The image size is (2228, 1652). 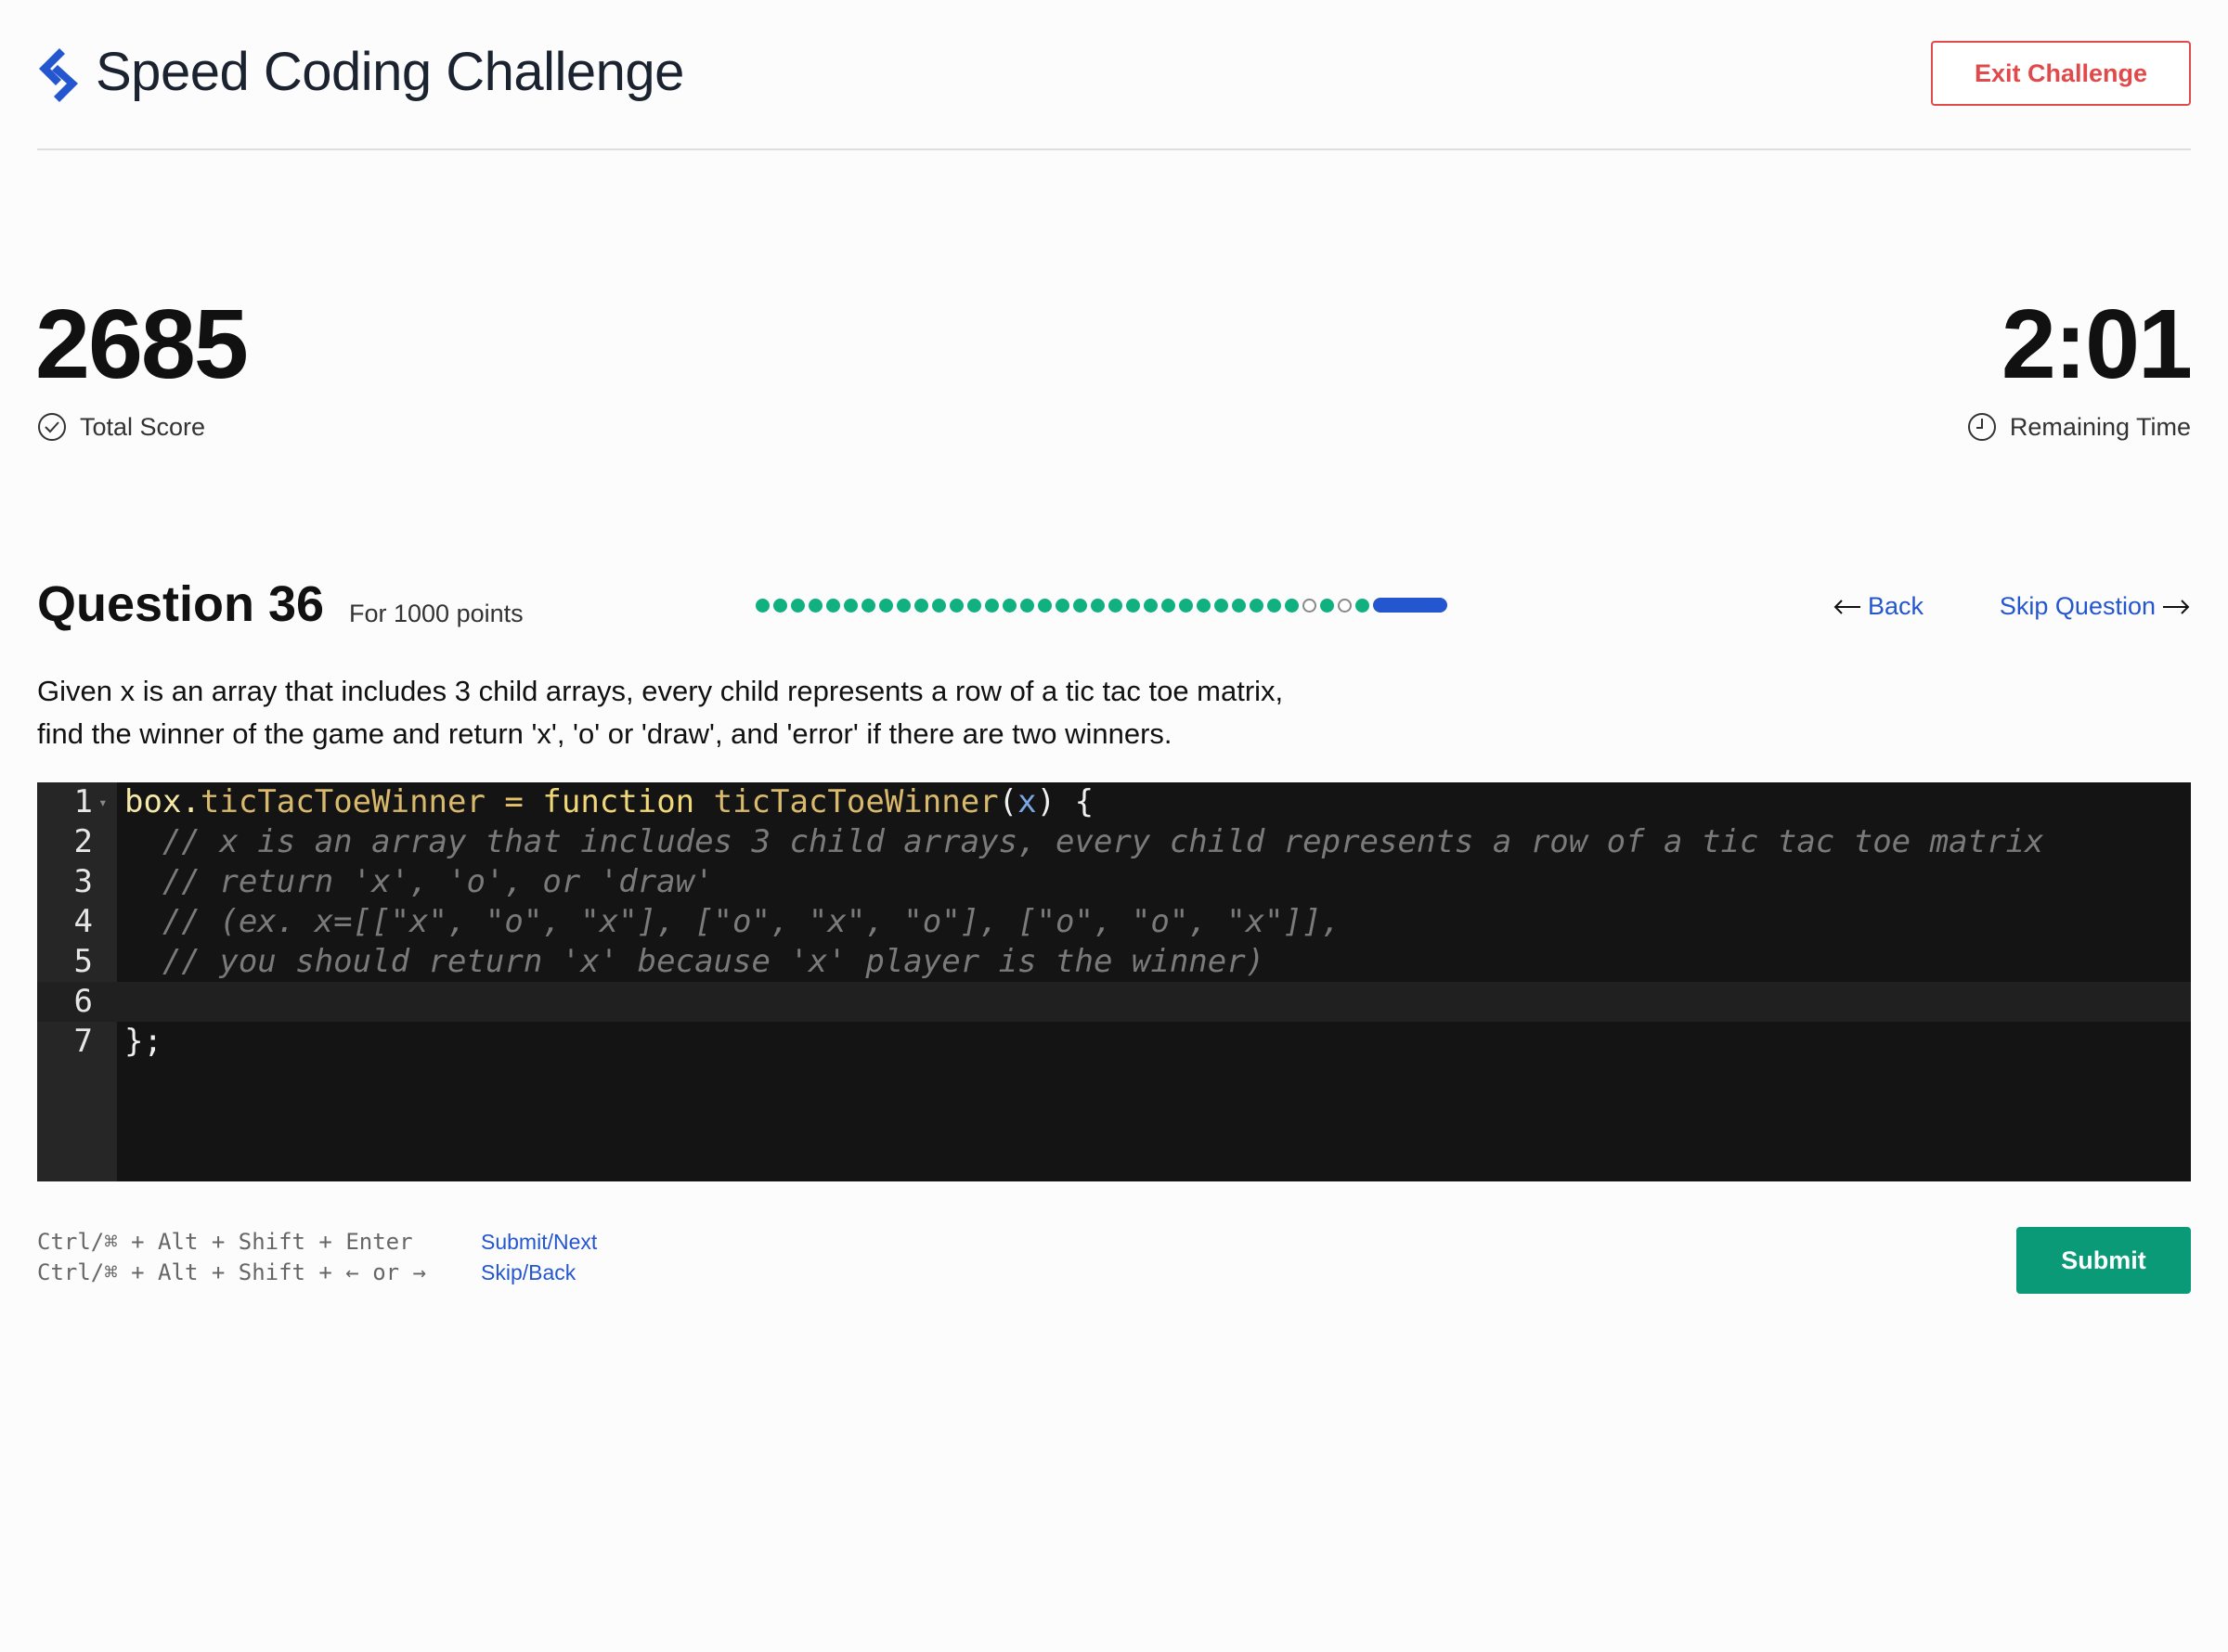 What do you see at coordinates (83, 881) in the screenshot?
I see `line-number: 3` at bounding box center [83, 881].